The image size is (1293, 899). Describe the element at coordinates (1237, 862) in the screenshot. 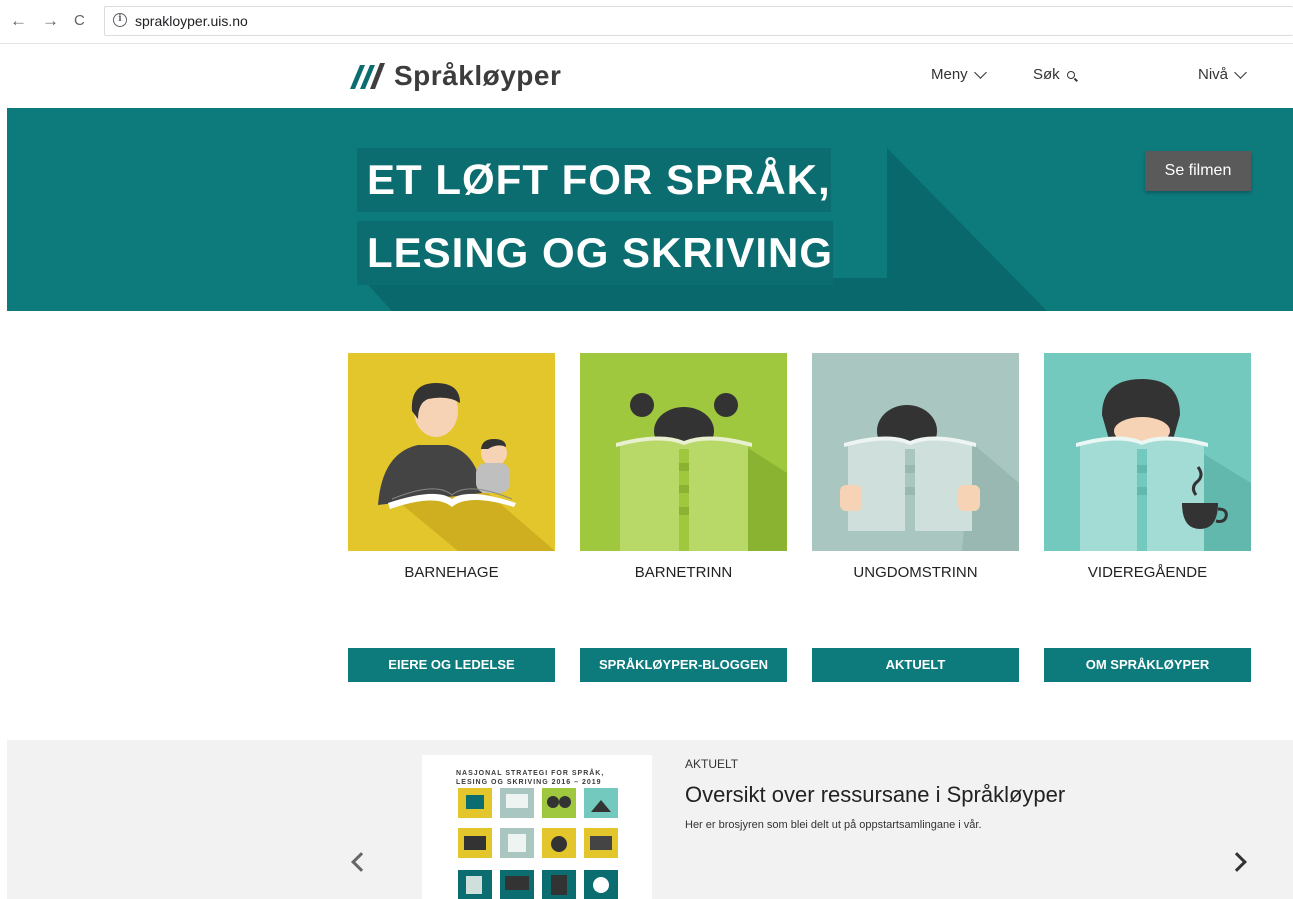

I see `carousel-next-icon` at that location.